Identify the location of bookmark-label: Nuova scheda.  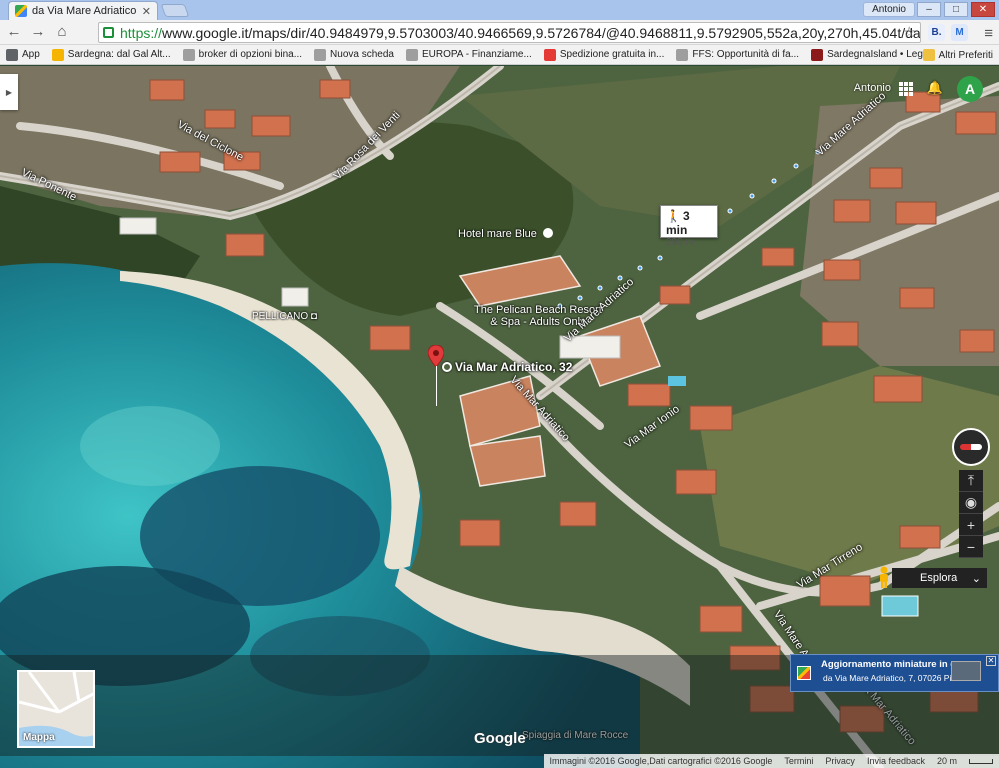
(362, 54).